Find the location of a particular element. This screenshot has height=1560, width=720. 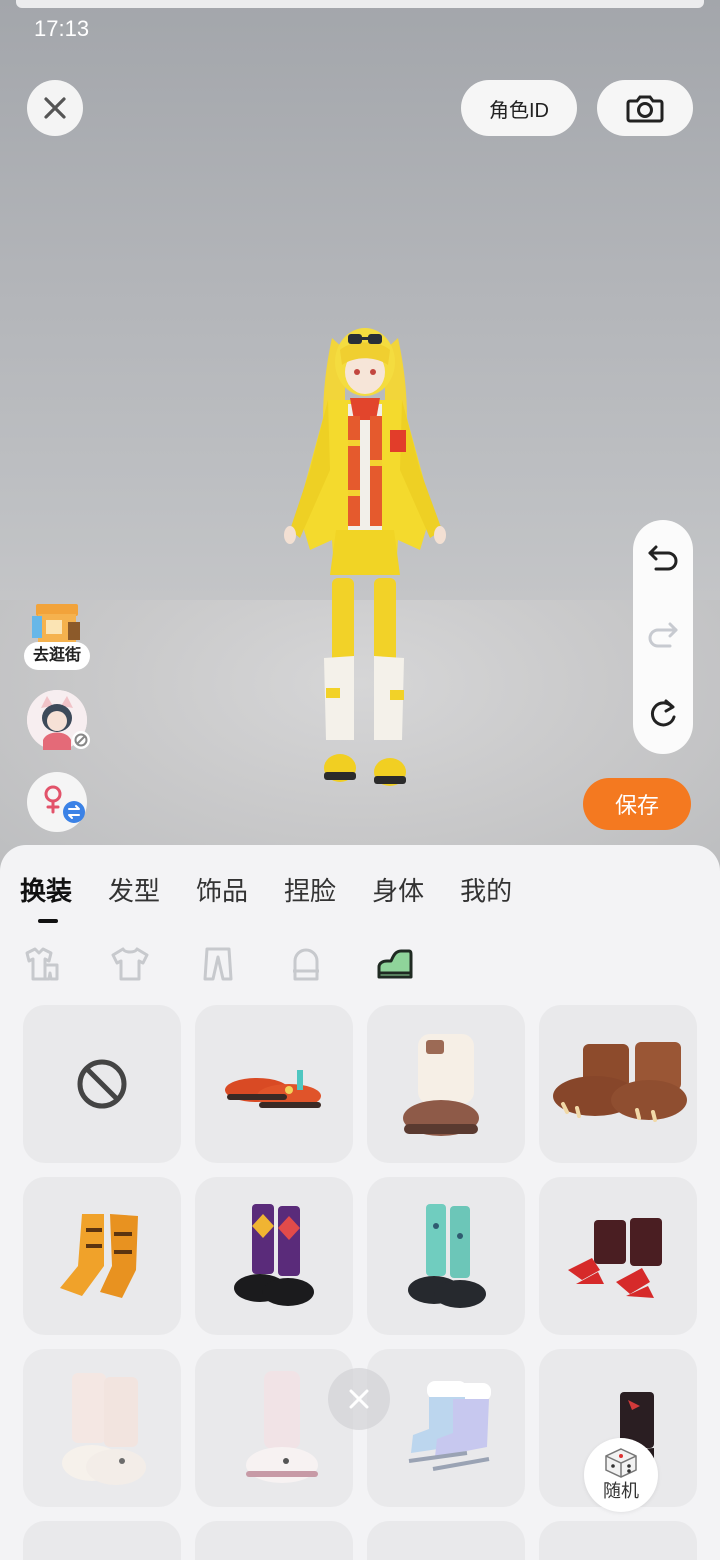

tab-accessories: 饰品 is located at coordinates (222, 891).